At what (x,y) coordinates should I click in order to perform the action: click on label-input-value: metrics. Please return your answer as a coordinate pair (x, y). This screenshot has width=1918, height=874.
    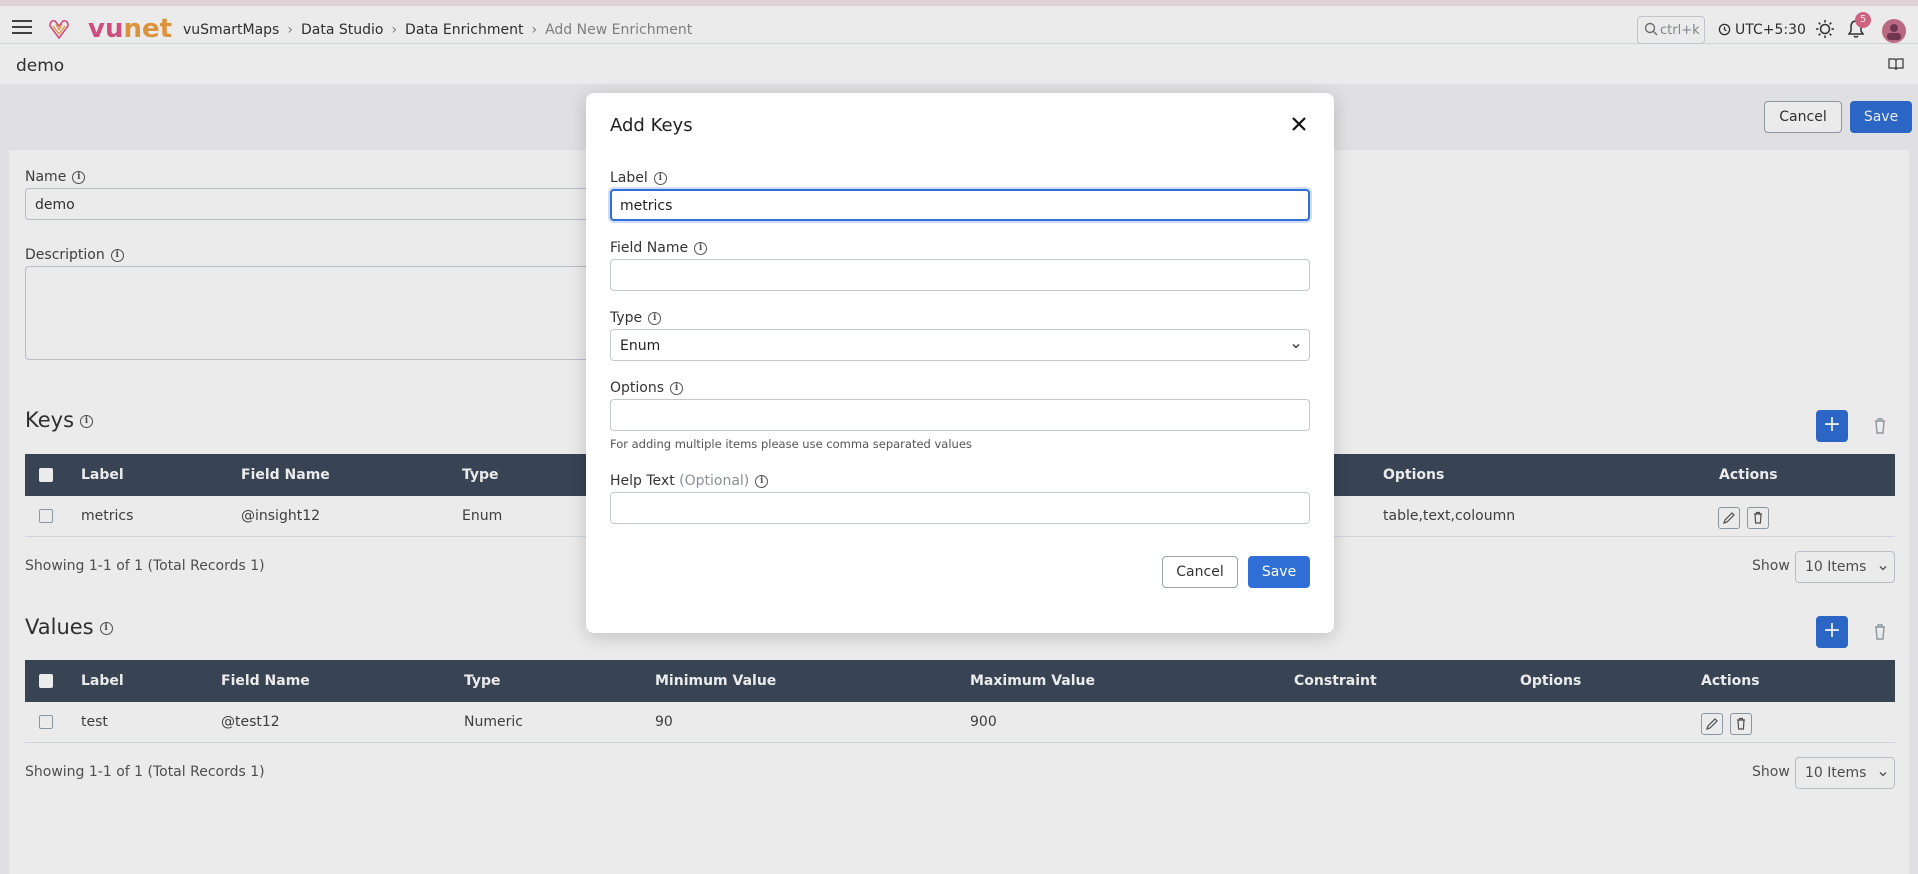
    Looking at the image, I should click on (646, 206).